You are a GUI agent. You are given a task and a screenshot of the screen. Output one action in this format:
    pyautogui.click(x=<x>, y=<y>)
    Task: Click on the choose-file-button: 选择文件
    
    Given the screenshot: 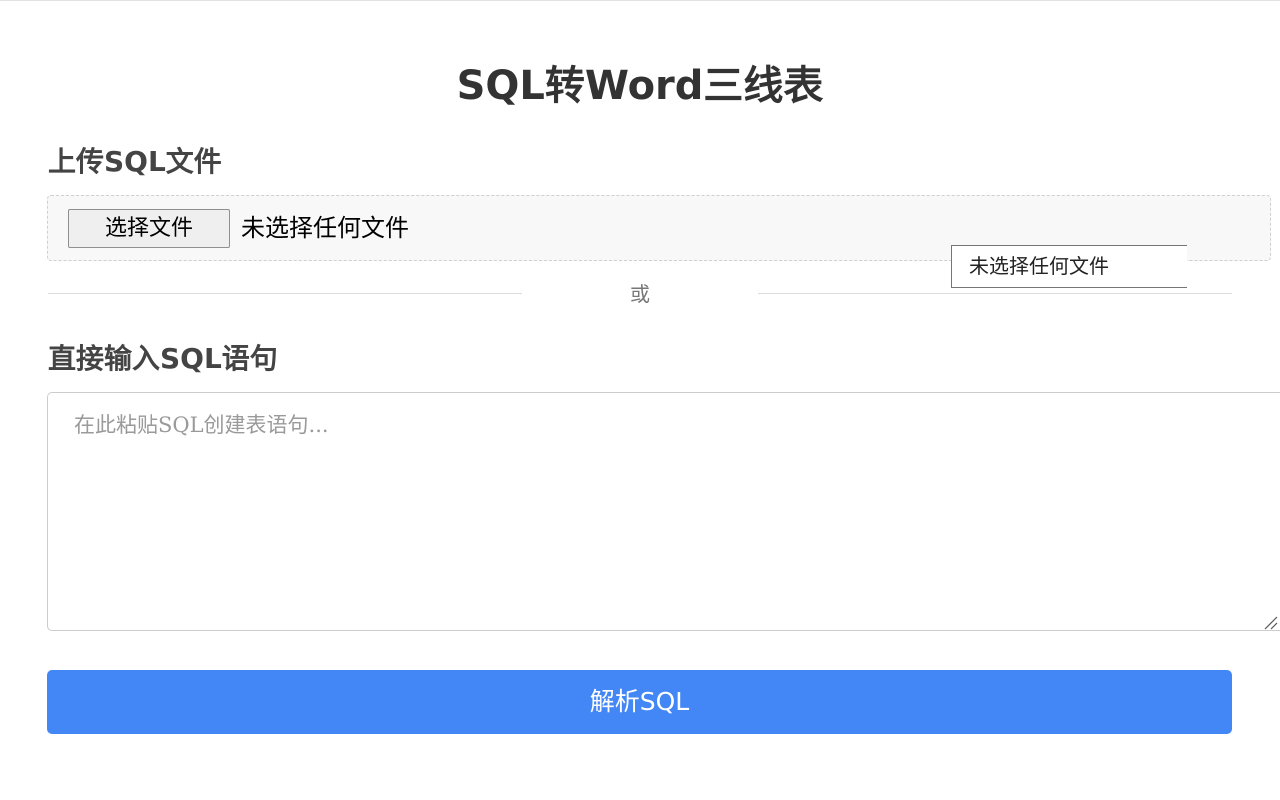 What is the action you would take?
    pyautogui.click(x=149, y=228)
    